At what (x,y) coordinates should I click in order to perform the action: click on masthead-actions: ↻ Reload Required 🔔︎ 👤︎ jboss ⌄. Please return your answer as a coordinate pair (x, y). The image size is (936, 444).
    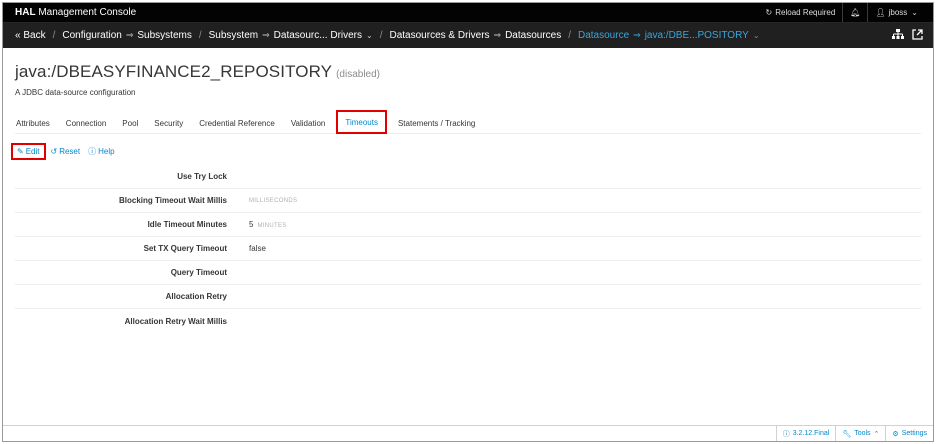
    Looking at the image, I should click on (842, 12).